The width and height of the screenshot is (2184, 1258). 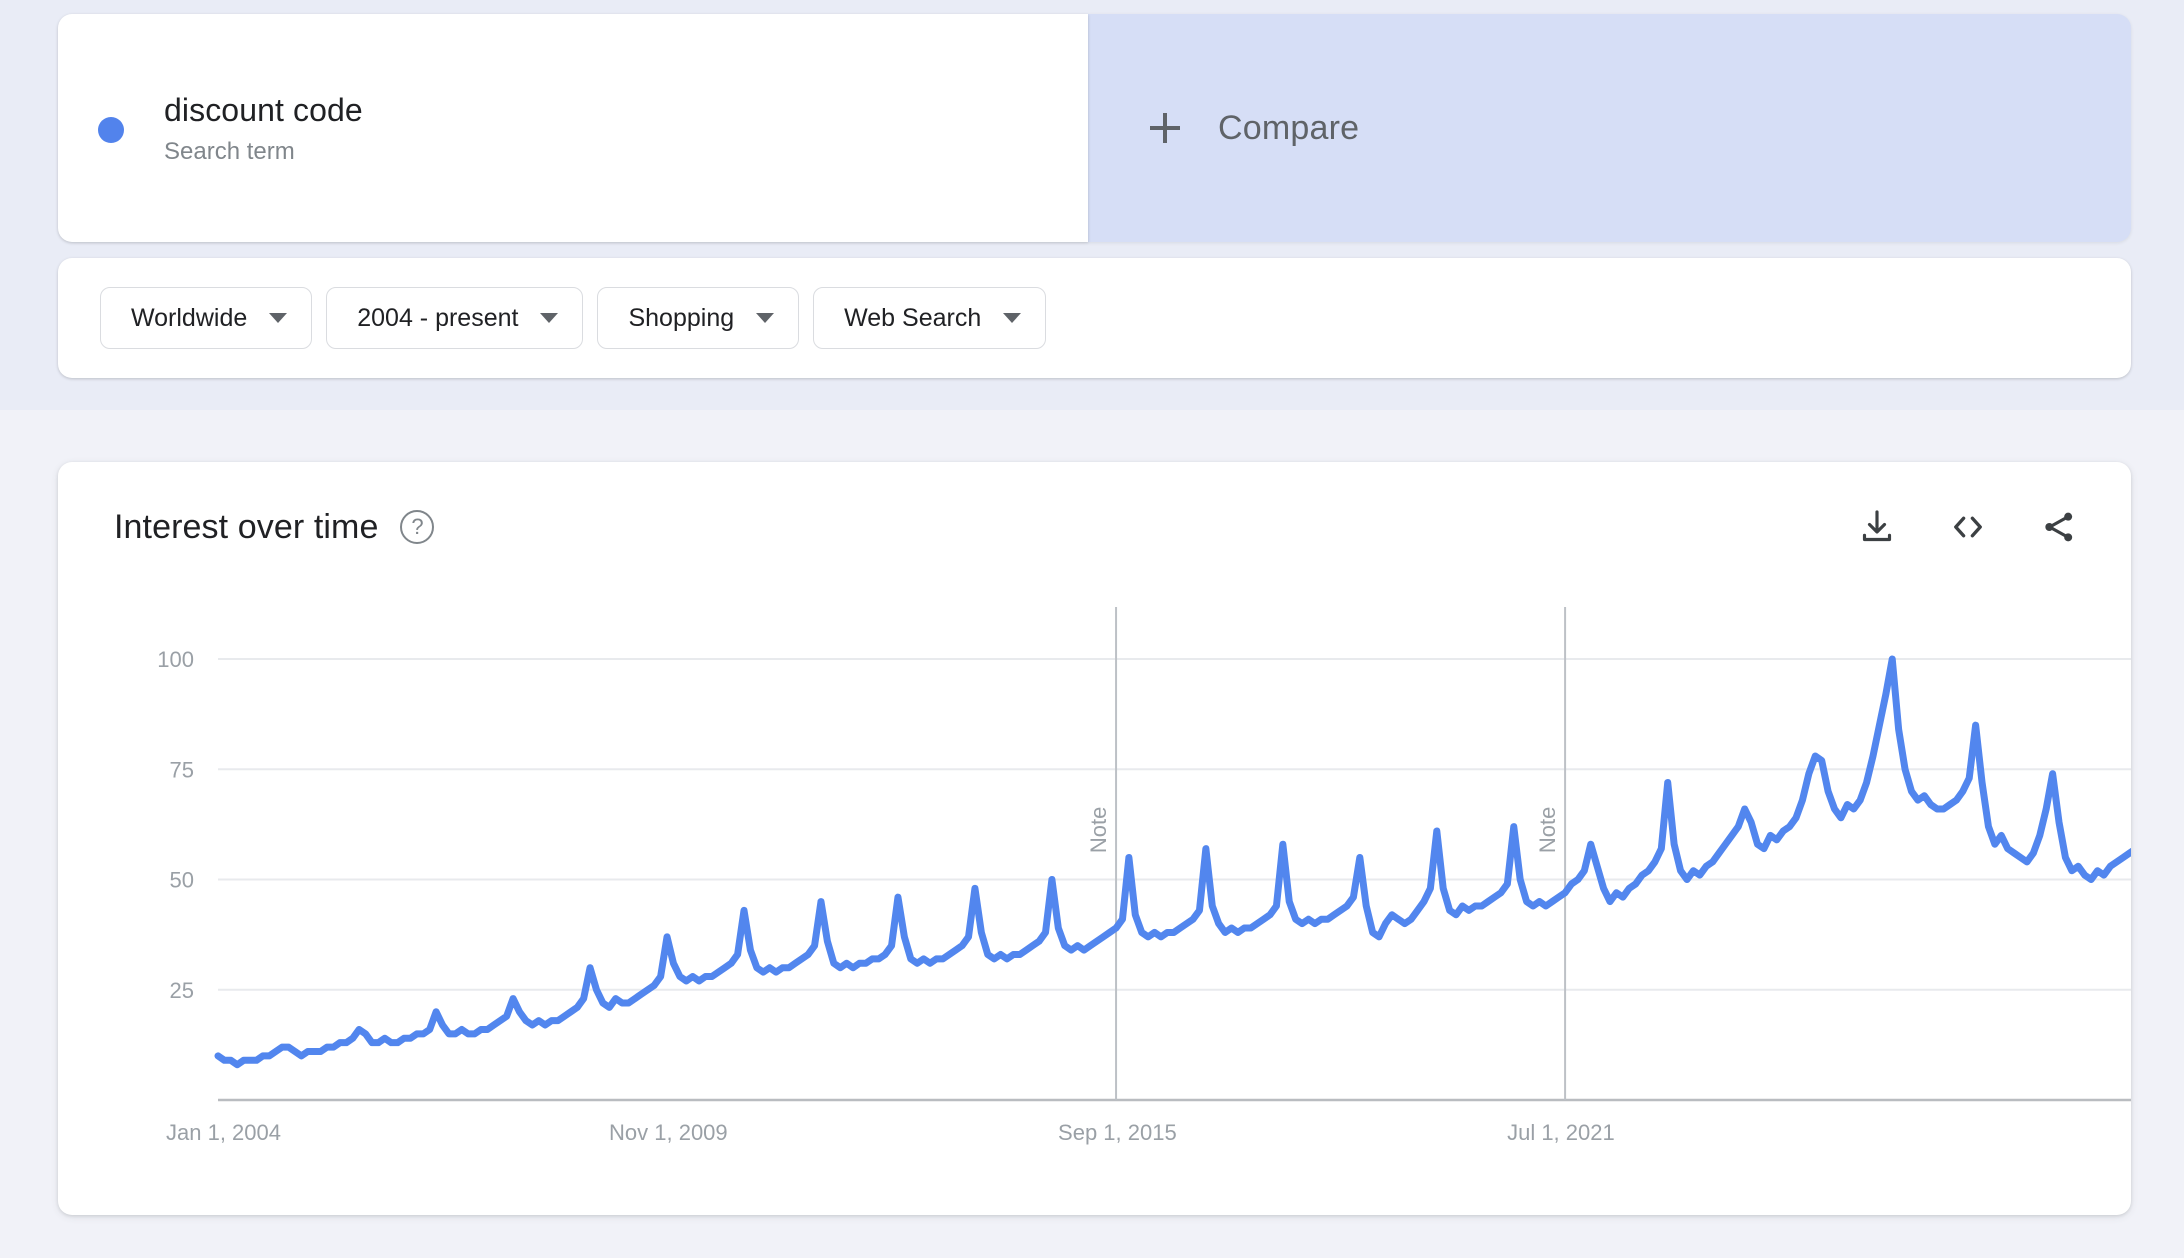 I want to click on download-icon, so click(x=1877, y=527).